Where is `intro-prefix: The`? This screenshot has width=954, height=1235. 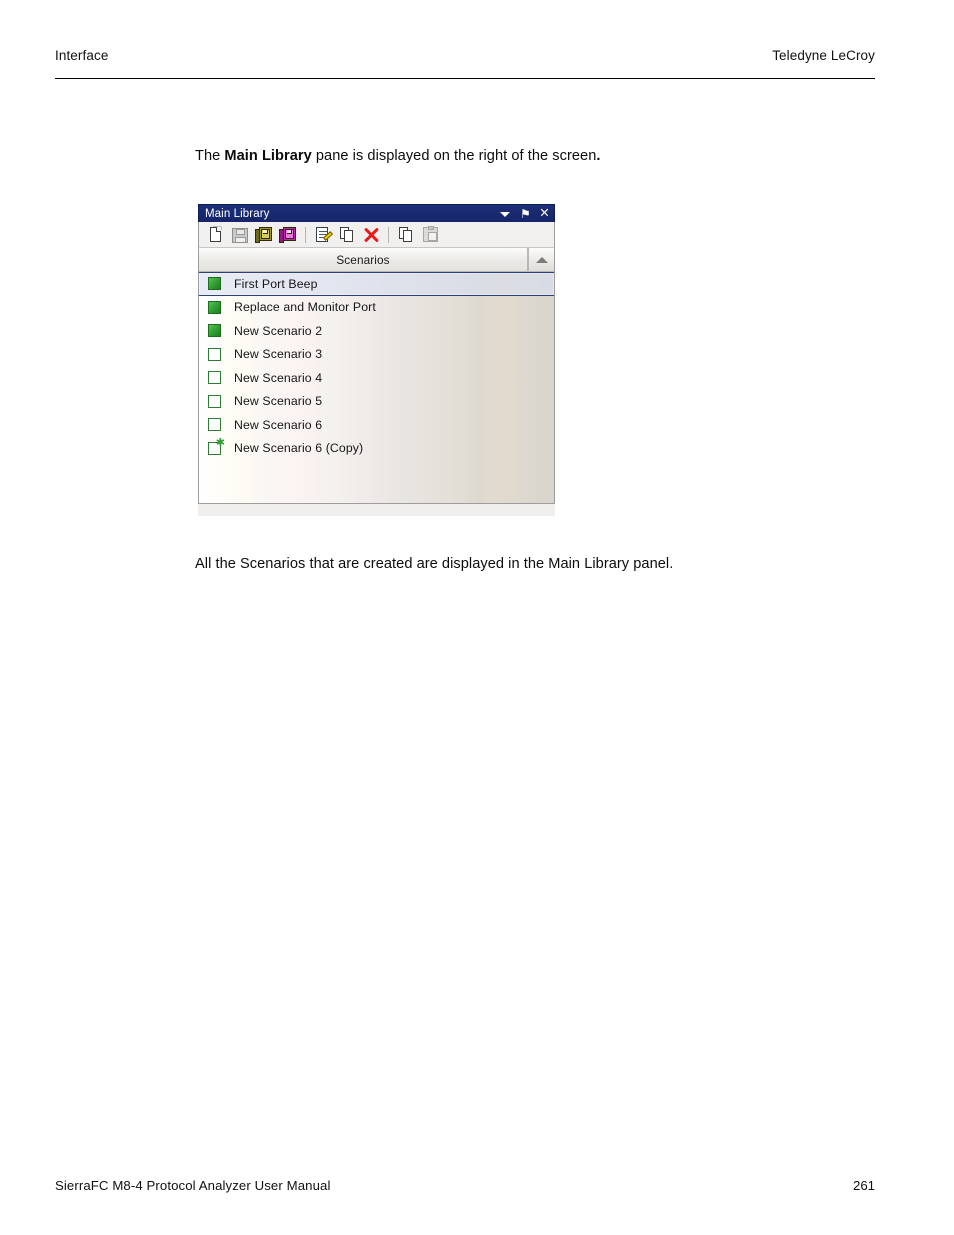 intro-prefix: The is located at coordinates (210, 156).